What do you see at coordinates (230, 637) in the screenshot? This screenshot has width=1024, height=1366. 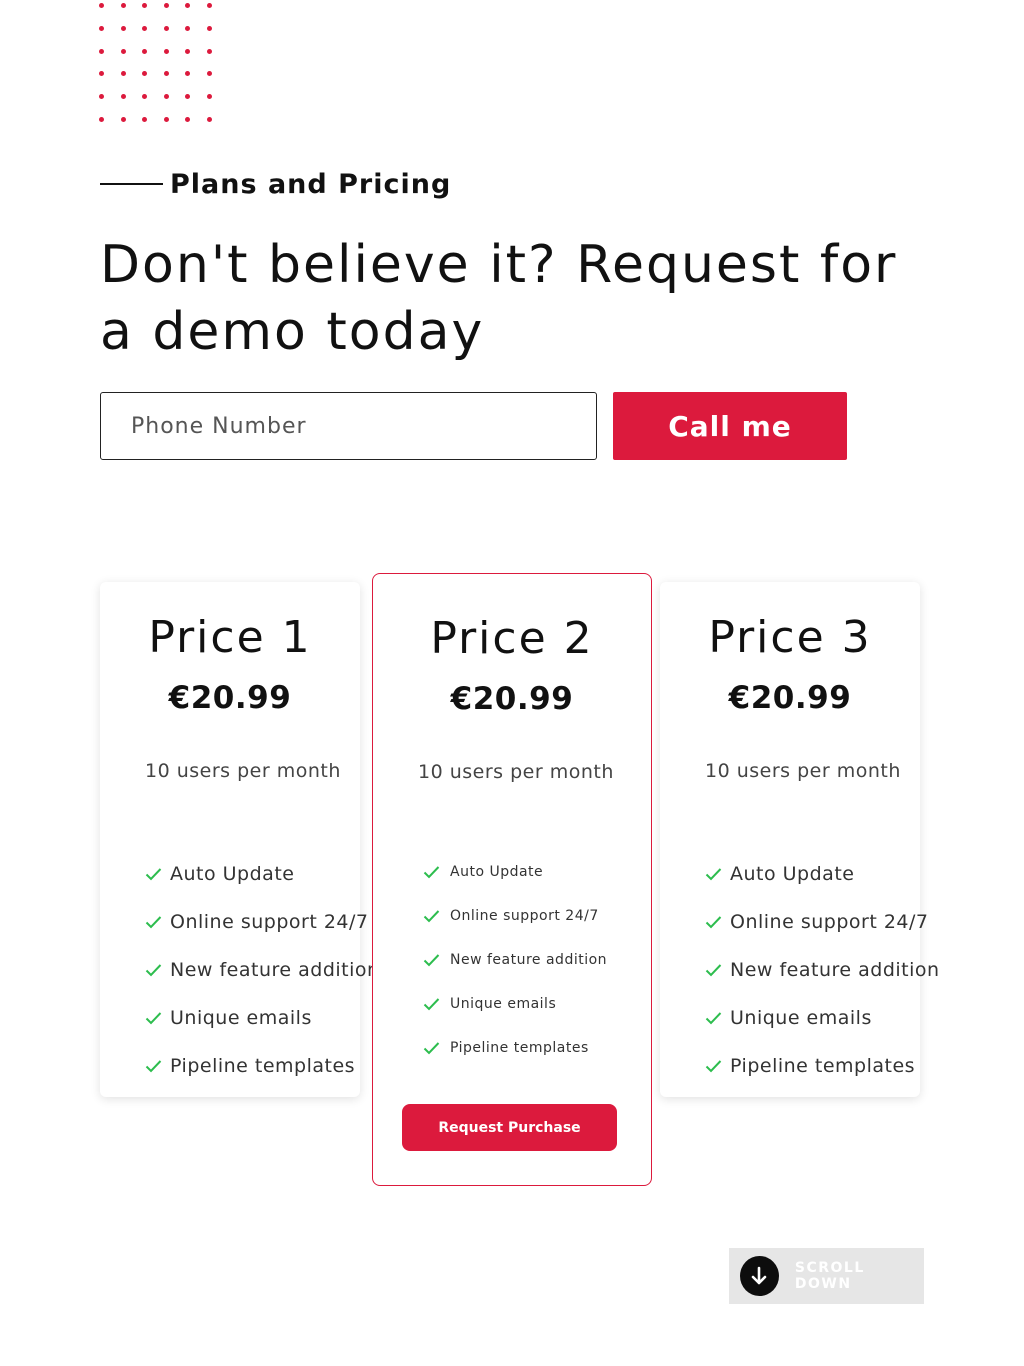 I see `plan-title: Price 1` at bounding box center [230, 637].